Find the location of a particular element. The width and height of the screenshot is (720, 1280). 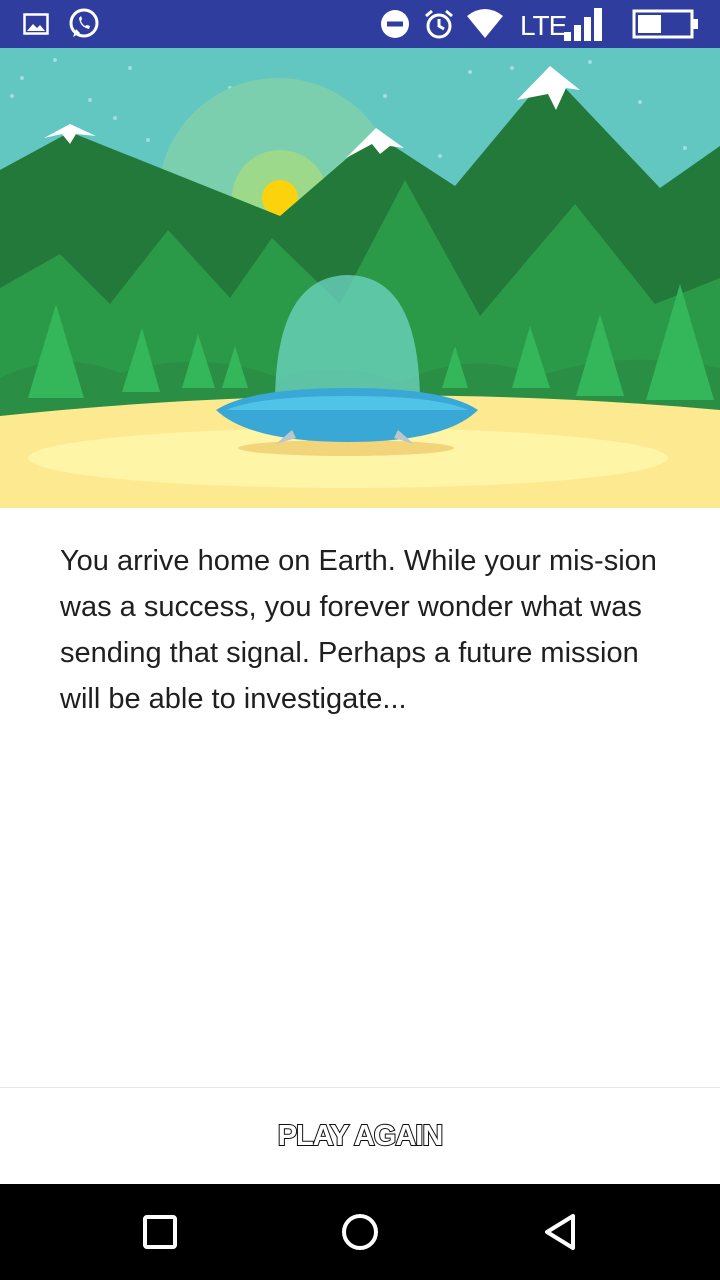

signal-icon is located at coordinates (585, 24).